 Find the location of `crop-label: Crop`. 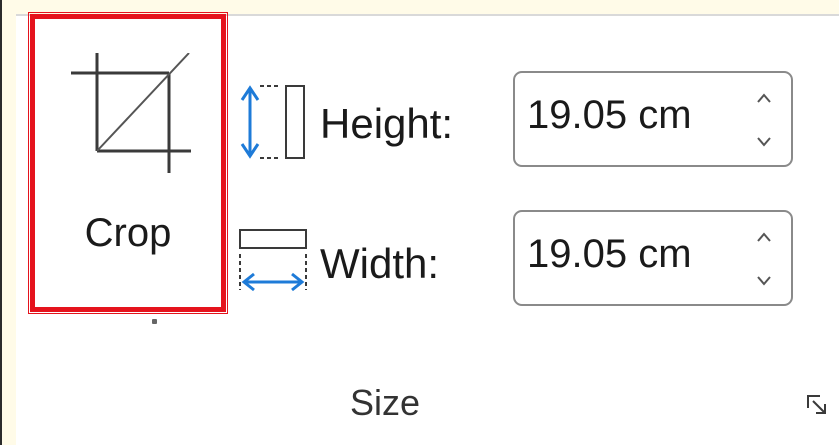

crop-label: Crop is located at coordinates (128, 233).